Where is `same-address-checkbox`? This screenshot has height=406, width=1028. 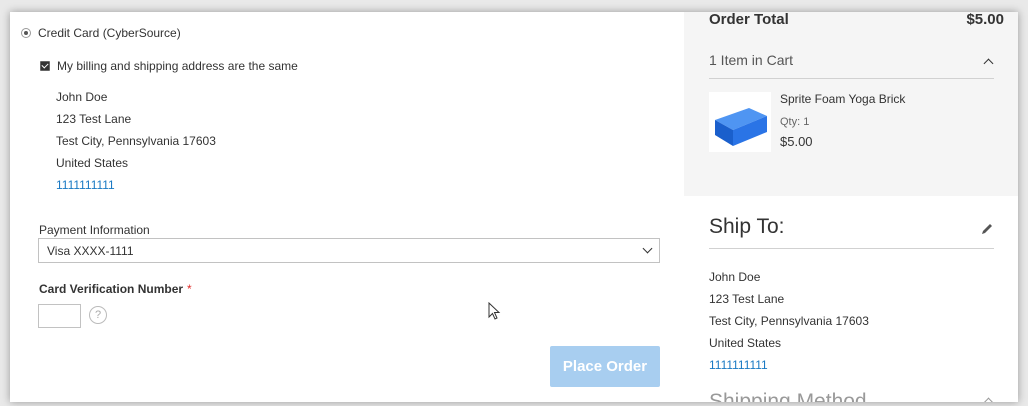 same-address-checkbox is located at coordinates (45, 66).